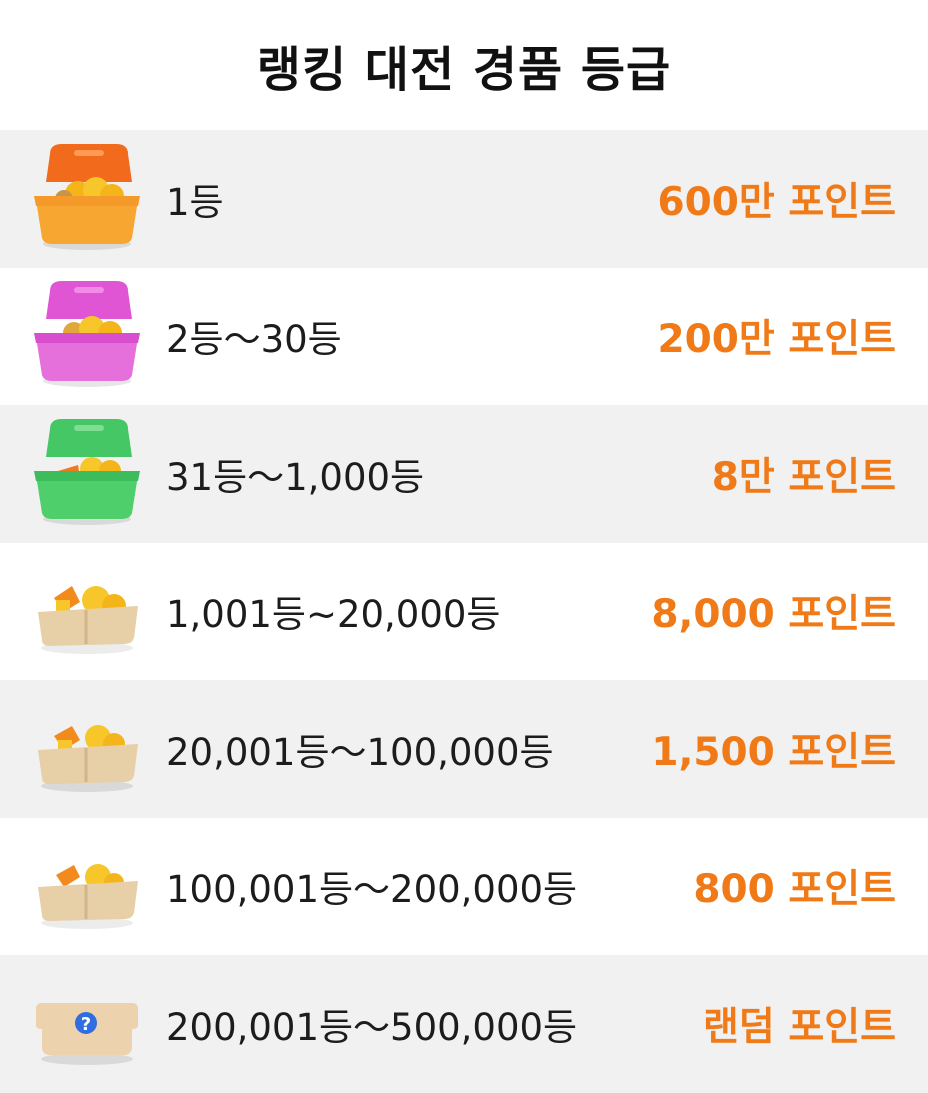 The image size is (928, 1093). I want to click on tier-reward-label: 1,500 포인트, so click(773, 752).